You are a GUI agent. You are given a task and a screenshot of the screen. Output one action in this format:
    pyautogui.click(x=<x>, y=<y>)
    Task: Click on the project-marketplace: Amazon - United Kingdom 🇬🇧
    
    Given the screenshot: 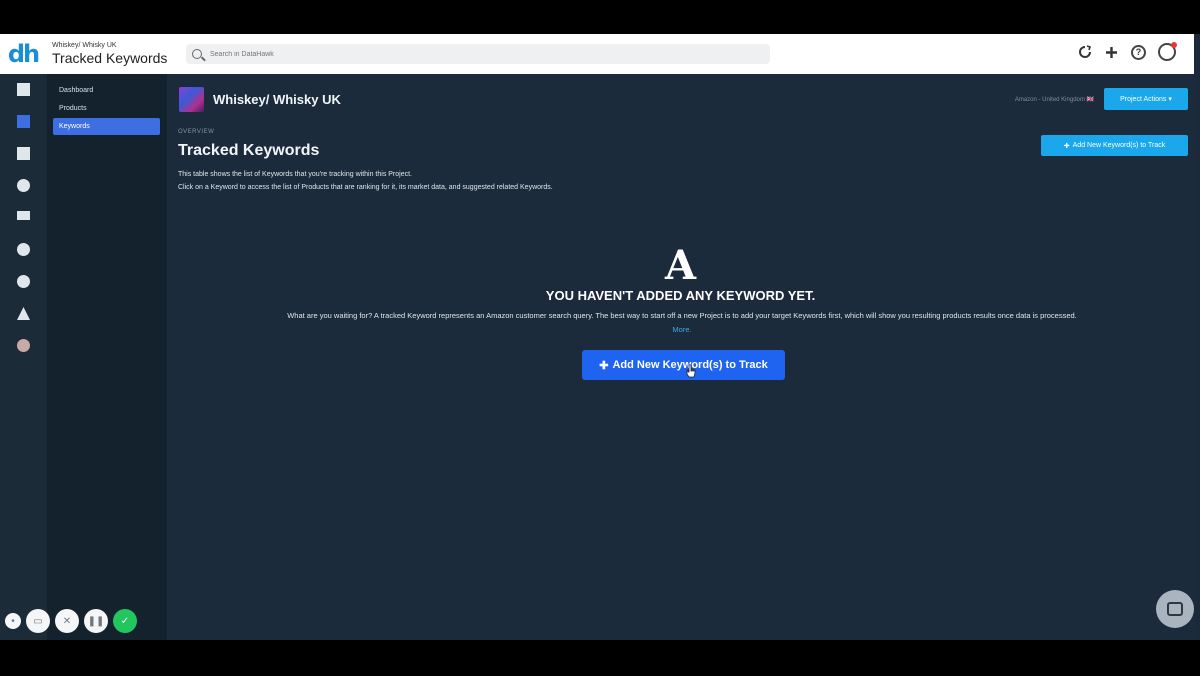 What is the action you would take?
    pyautogui.click(x=1054, y=100)
    